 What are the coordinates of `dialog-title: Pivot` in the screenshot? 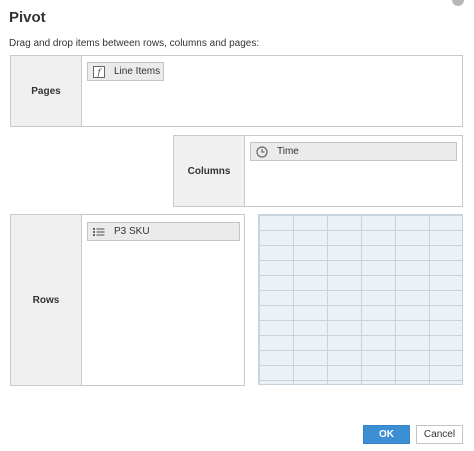 It's located at (27, 17).